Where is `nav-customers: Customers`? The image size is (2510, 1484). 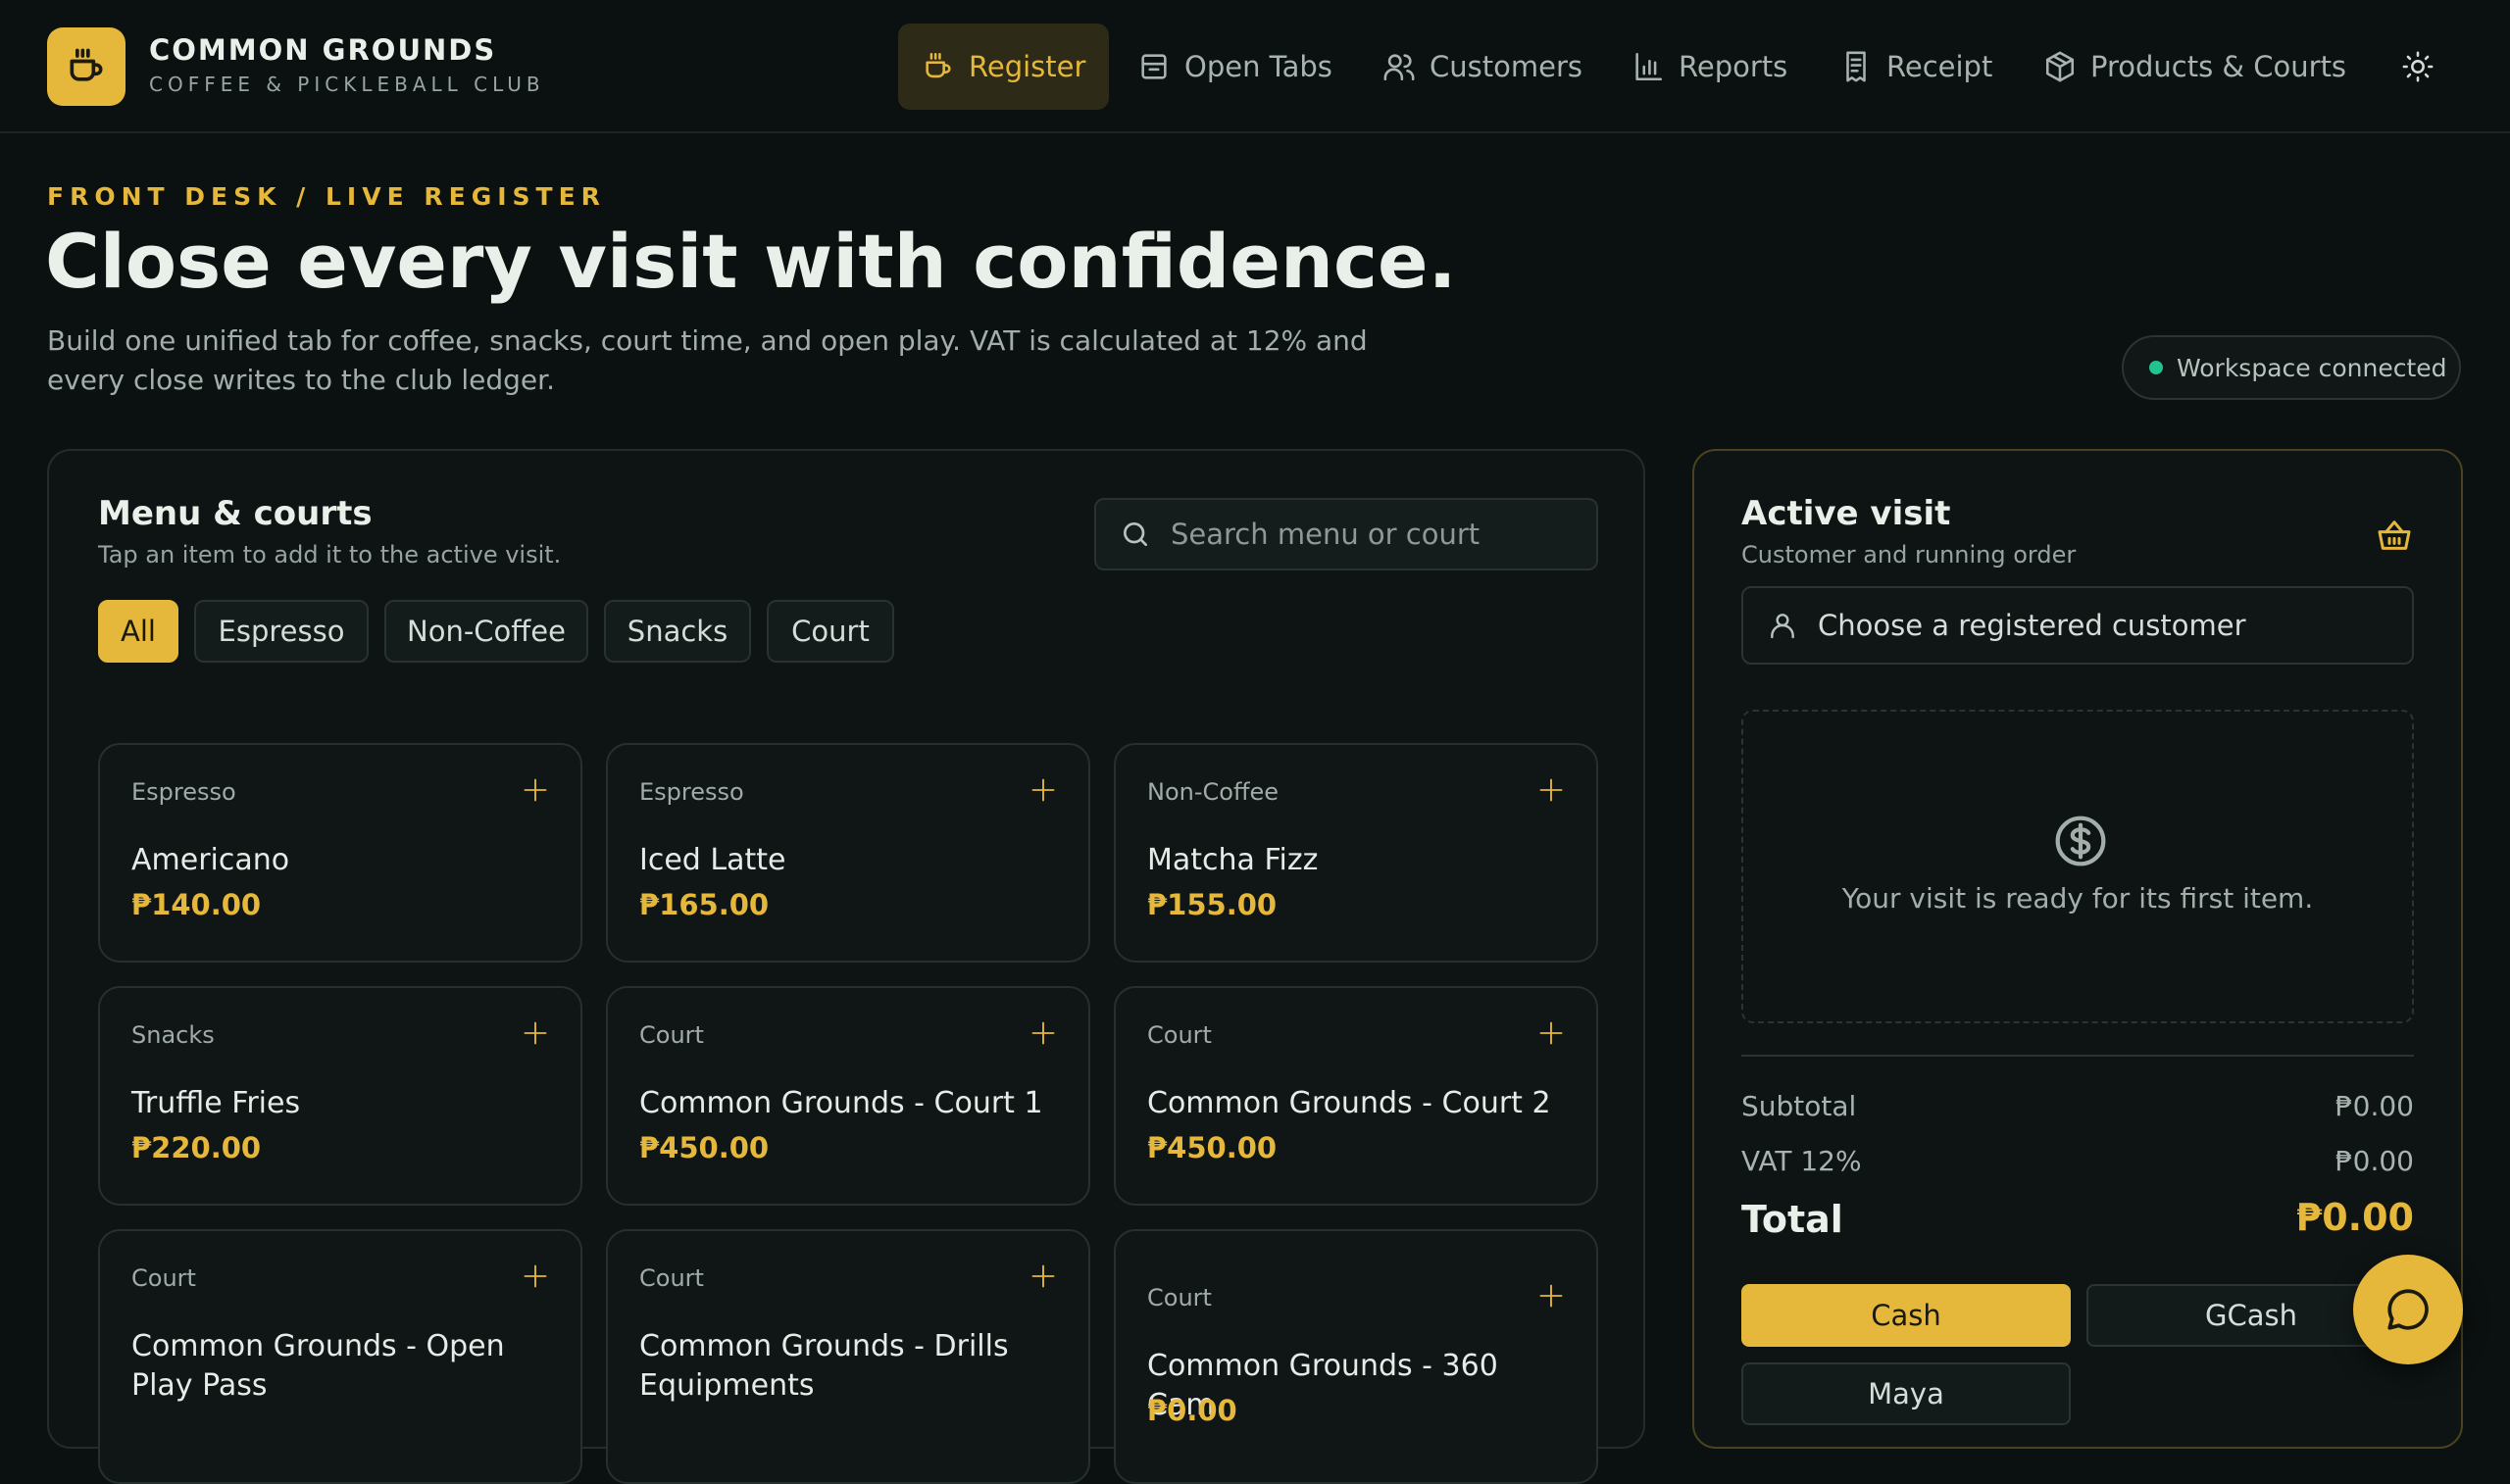
nav-customers: Customers is located at coordinates (1482, 67).